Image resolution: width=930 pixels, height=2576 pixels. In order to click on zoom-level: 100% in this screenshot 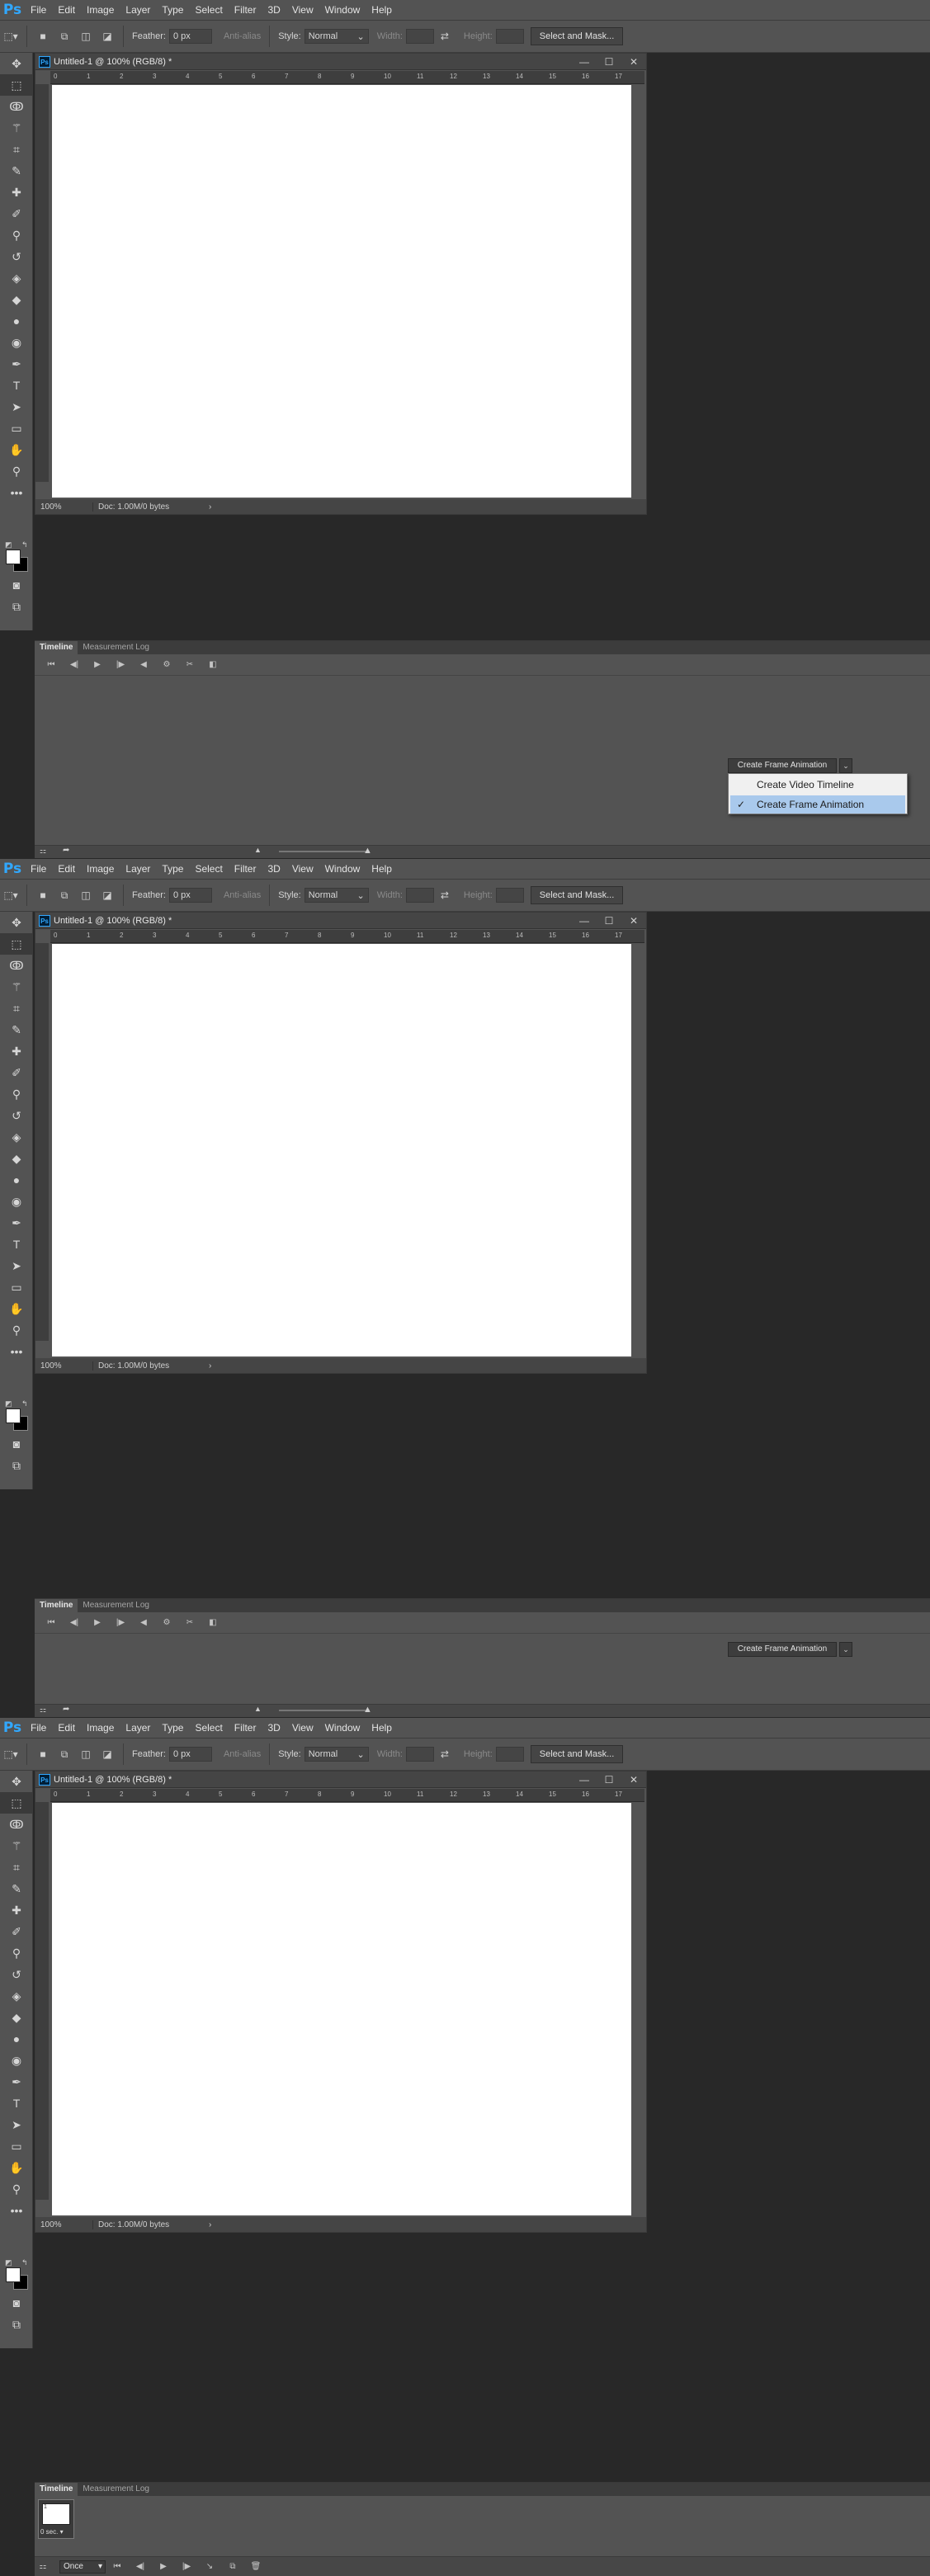, I will do `click(64, 2224)`.